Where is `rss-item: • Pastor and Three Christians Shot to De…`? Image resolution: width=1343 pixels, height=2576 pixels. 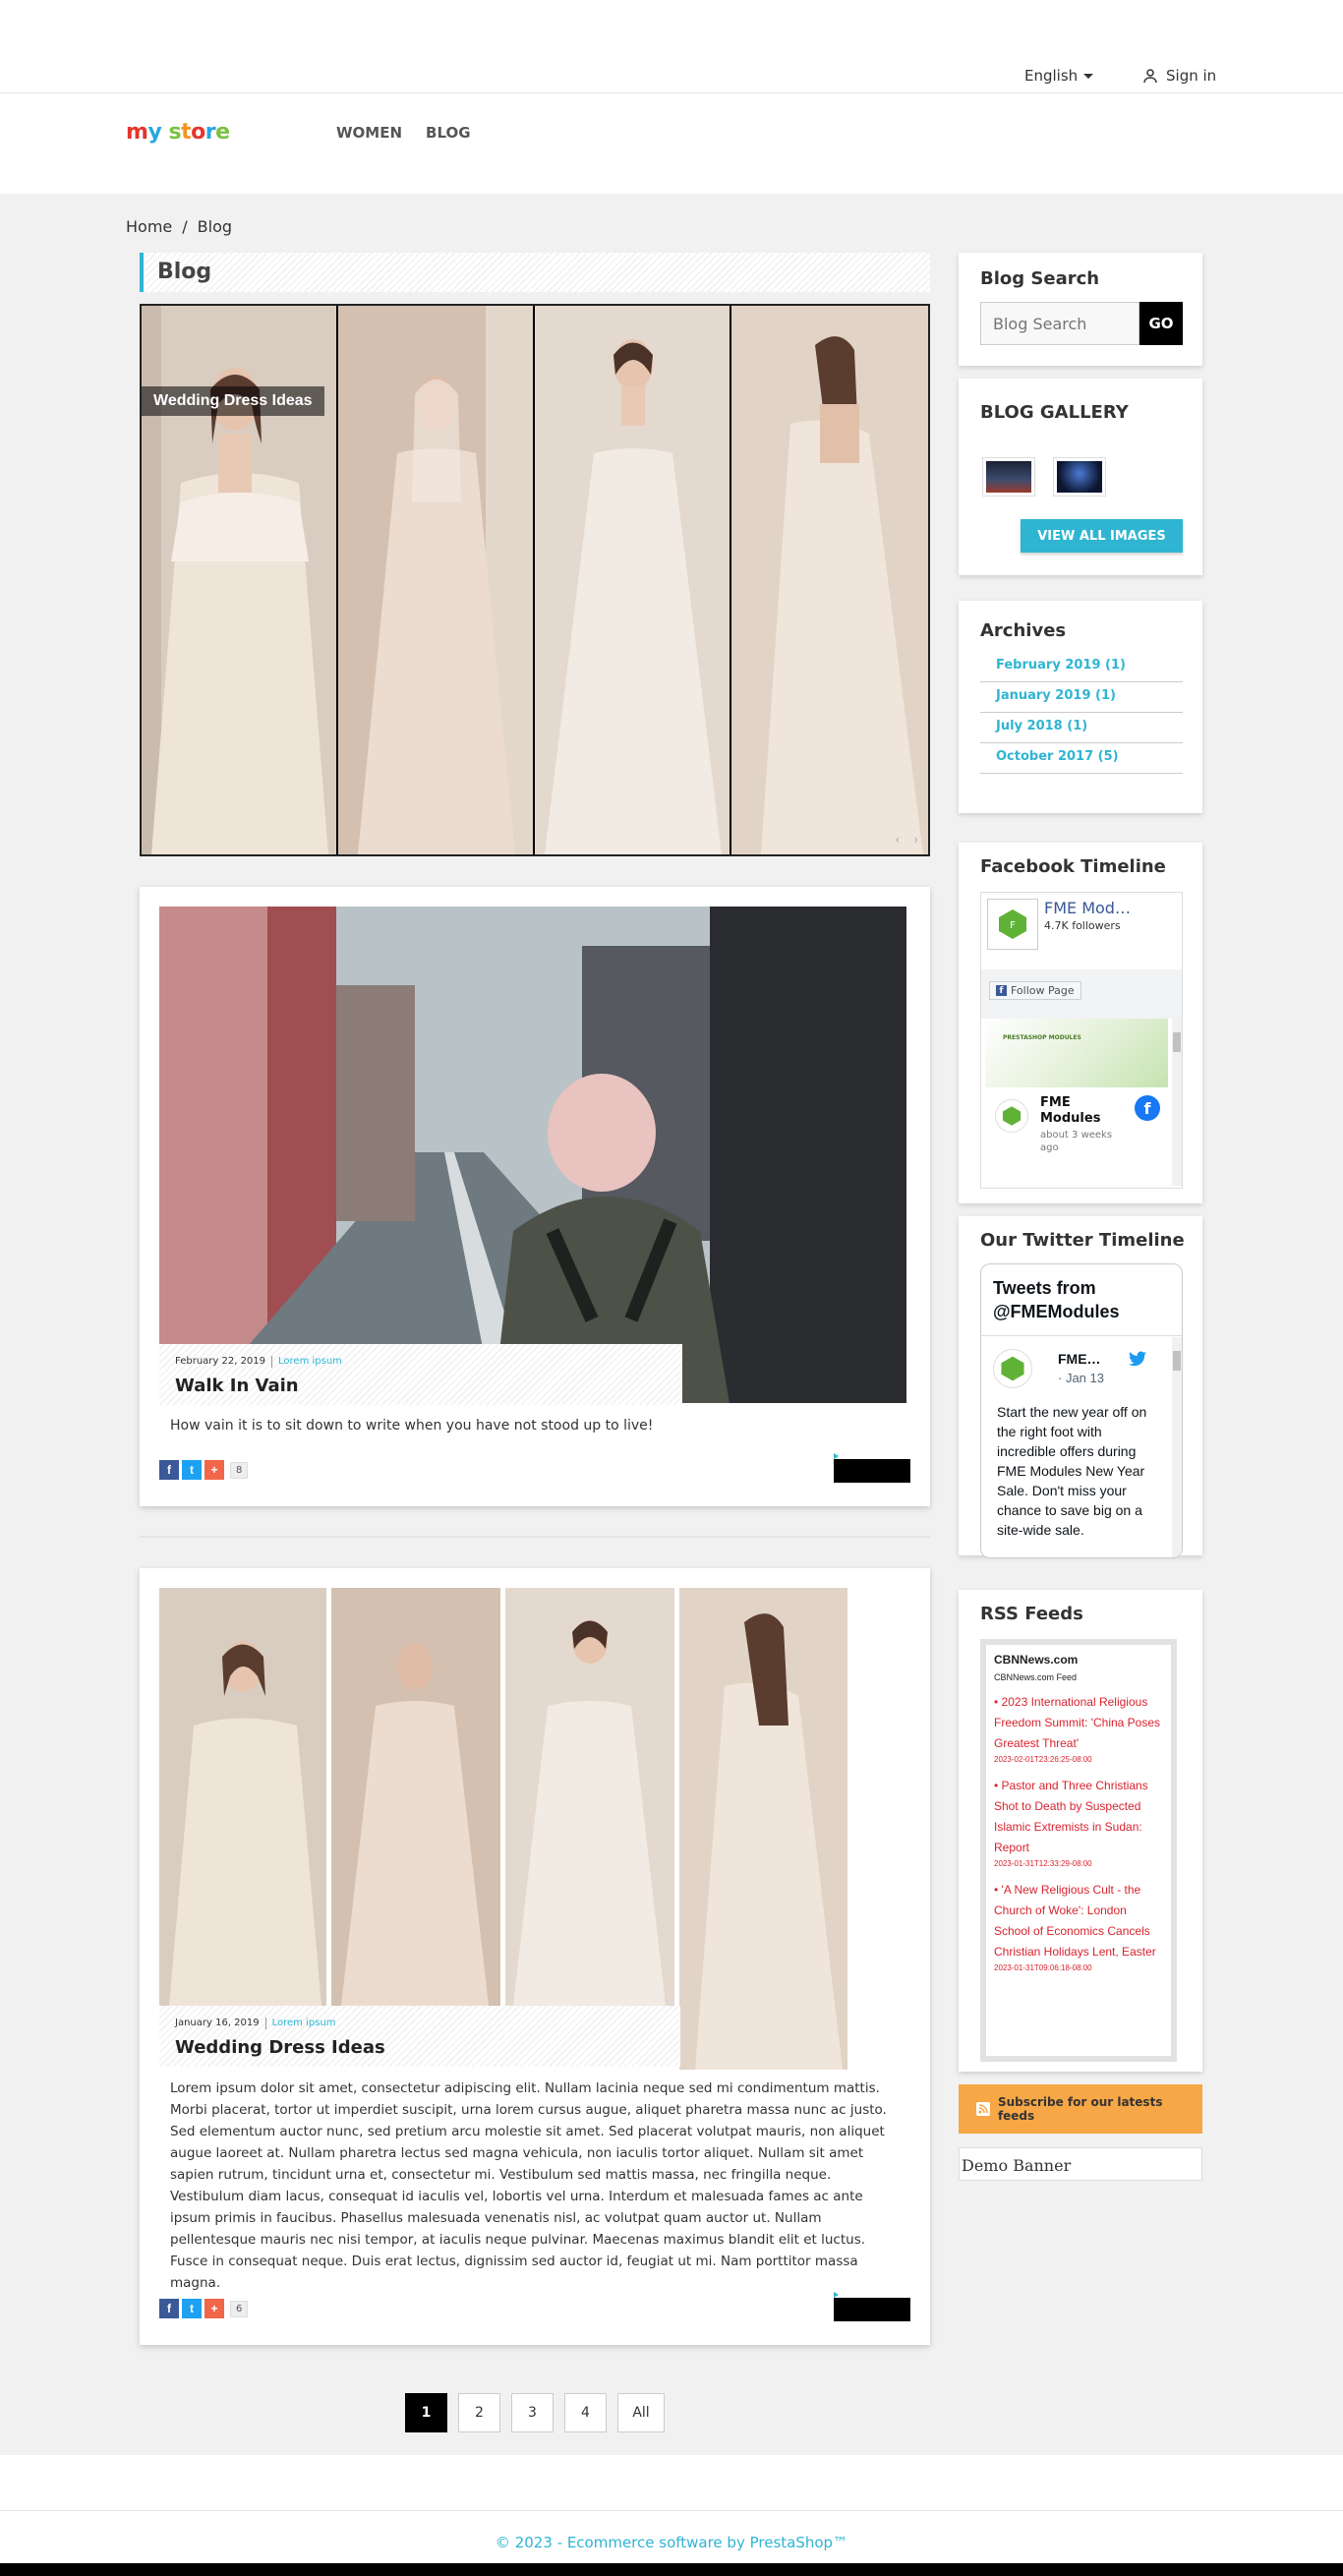 rss-item: • Pastor and Three Christians Shot to De… is located at coordinates (1078, 1817).